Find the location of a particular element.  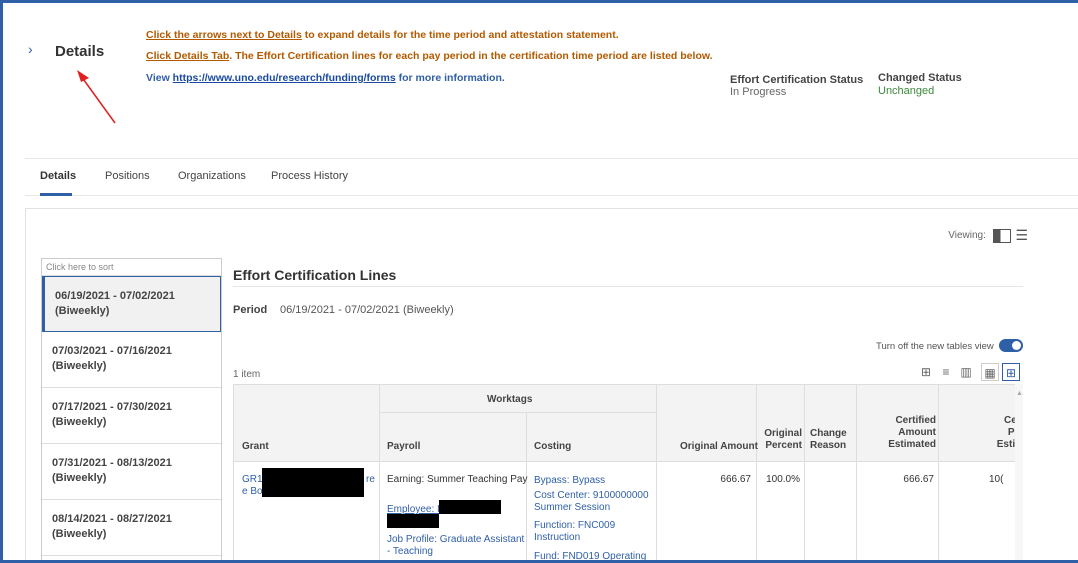

filter-icon: ≡ is located at coordinates (946, 372).